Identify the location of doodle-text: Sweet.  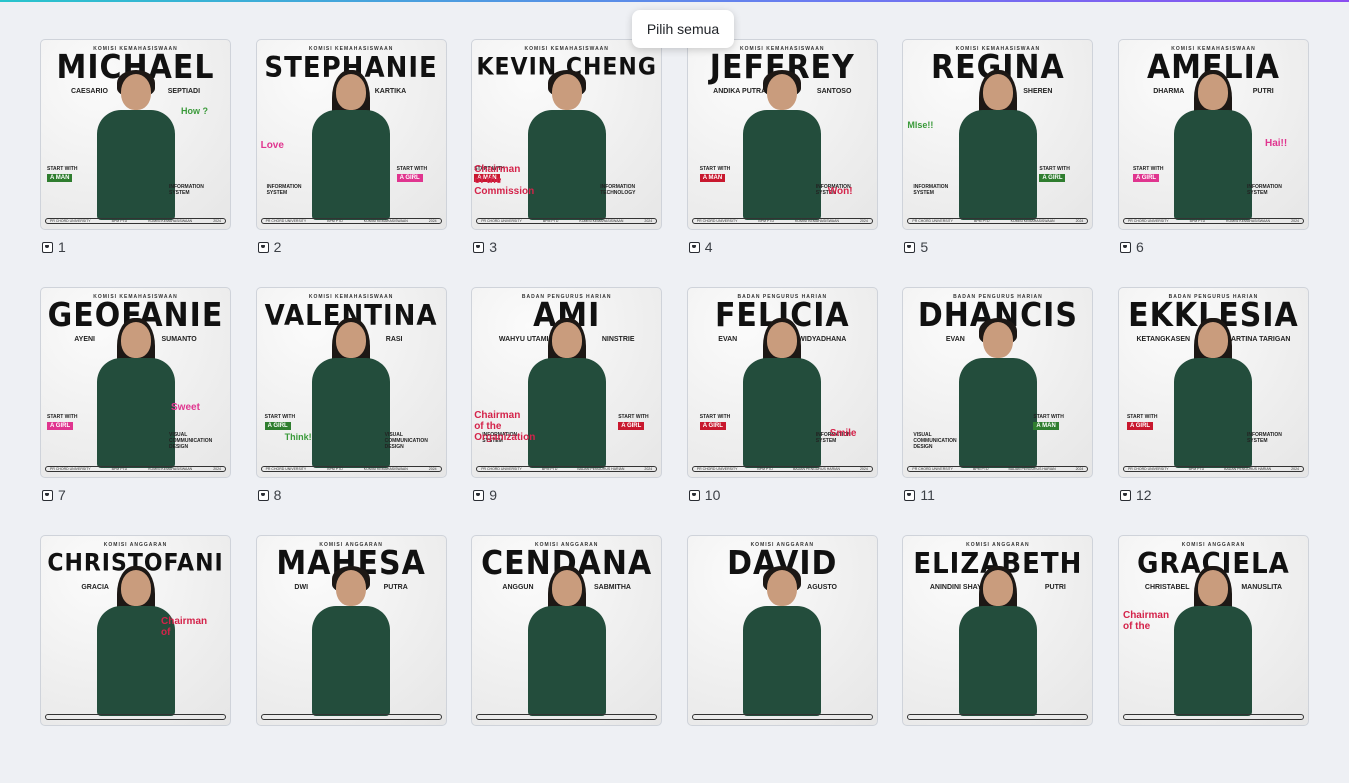
(185, 407).